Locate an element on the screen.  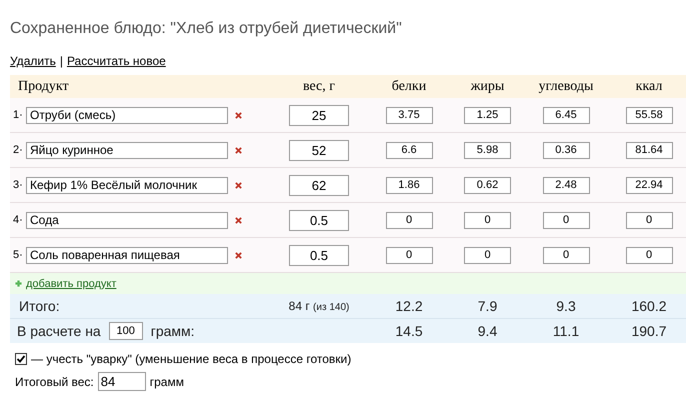
per-amount-value: 14.5 is located at coordinates (409, 331).